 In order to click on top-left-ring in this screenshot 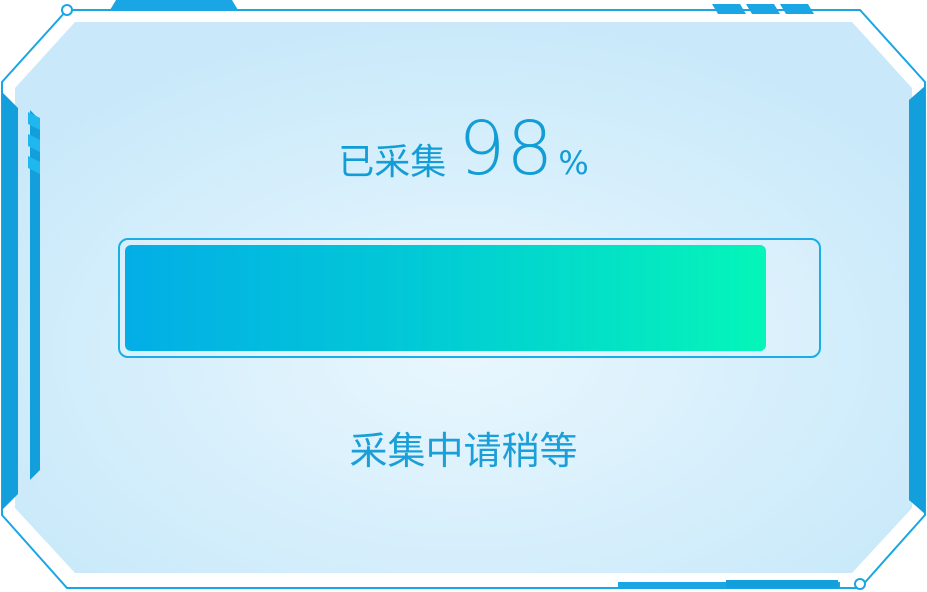, I will do `click(67, 10)`.